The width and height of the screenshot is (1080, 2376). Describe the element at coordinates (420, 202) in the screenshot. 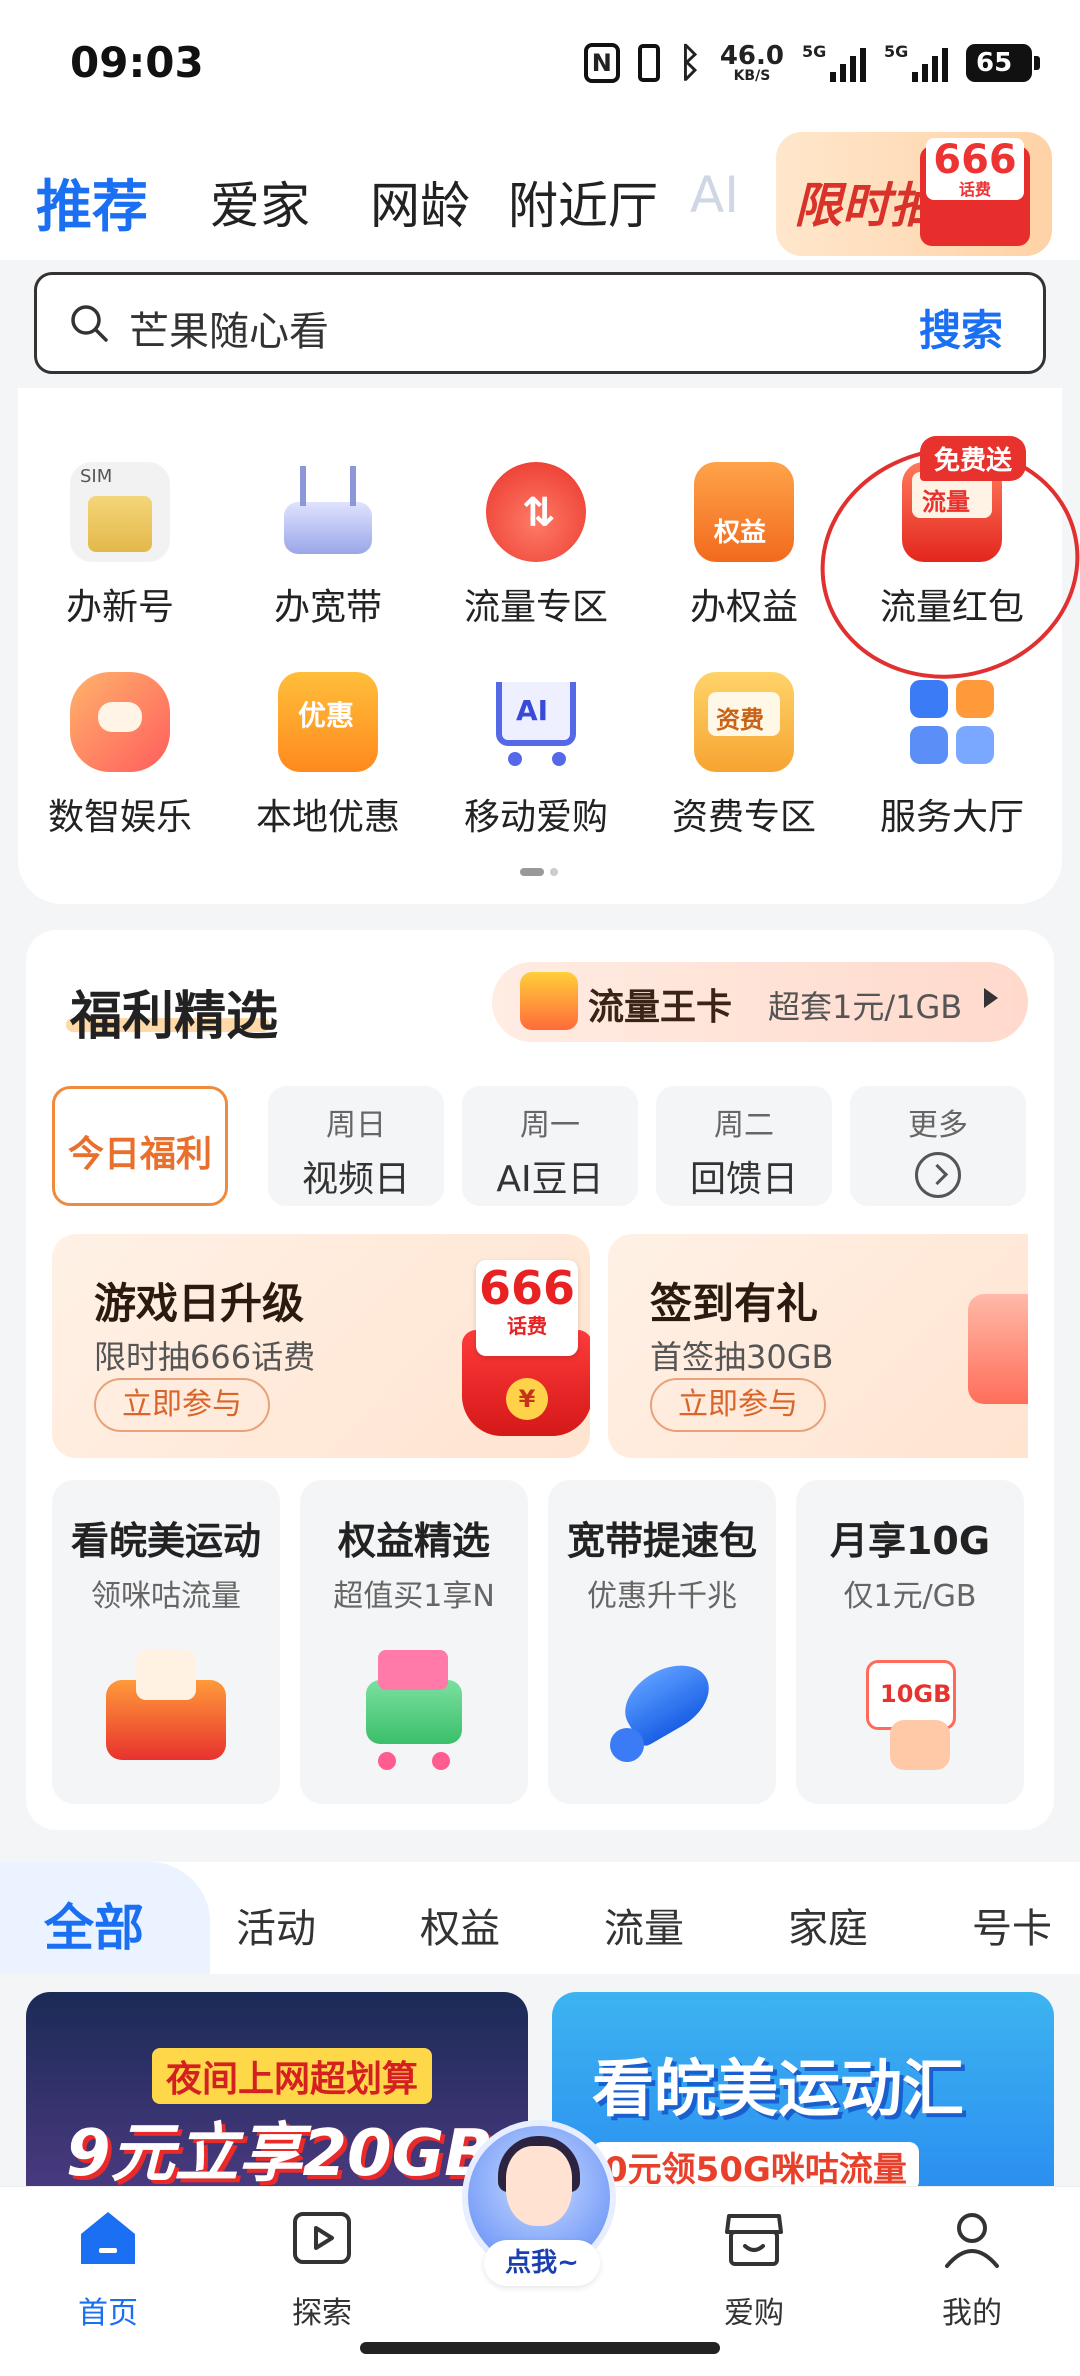

I see `tab-network-age: 网龄` at that location.